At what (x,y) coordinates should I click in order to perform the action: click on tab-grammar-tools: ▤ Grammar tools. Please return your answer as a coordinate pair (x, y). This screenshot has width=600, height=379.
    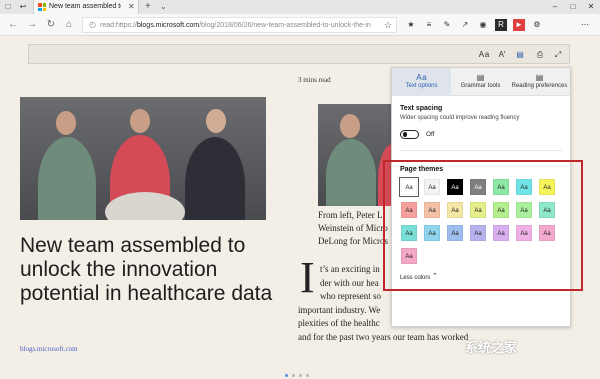
    Looking at the image, I should click on (480, 82).